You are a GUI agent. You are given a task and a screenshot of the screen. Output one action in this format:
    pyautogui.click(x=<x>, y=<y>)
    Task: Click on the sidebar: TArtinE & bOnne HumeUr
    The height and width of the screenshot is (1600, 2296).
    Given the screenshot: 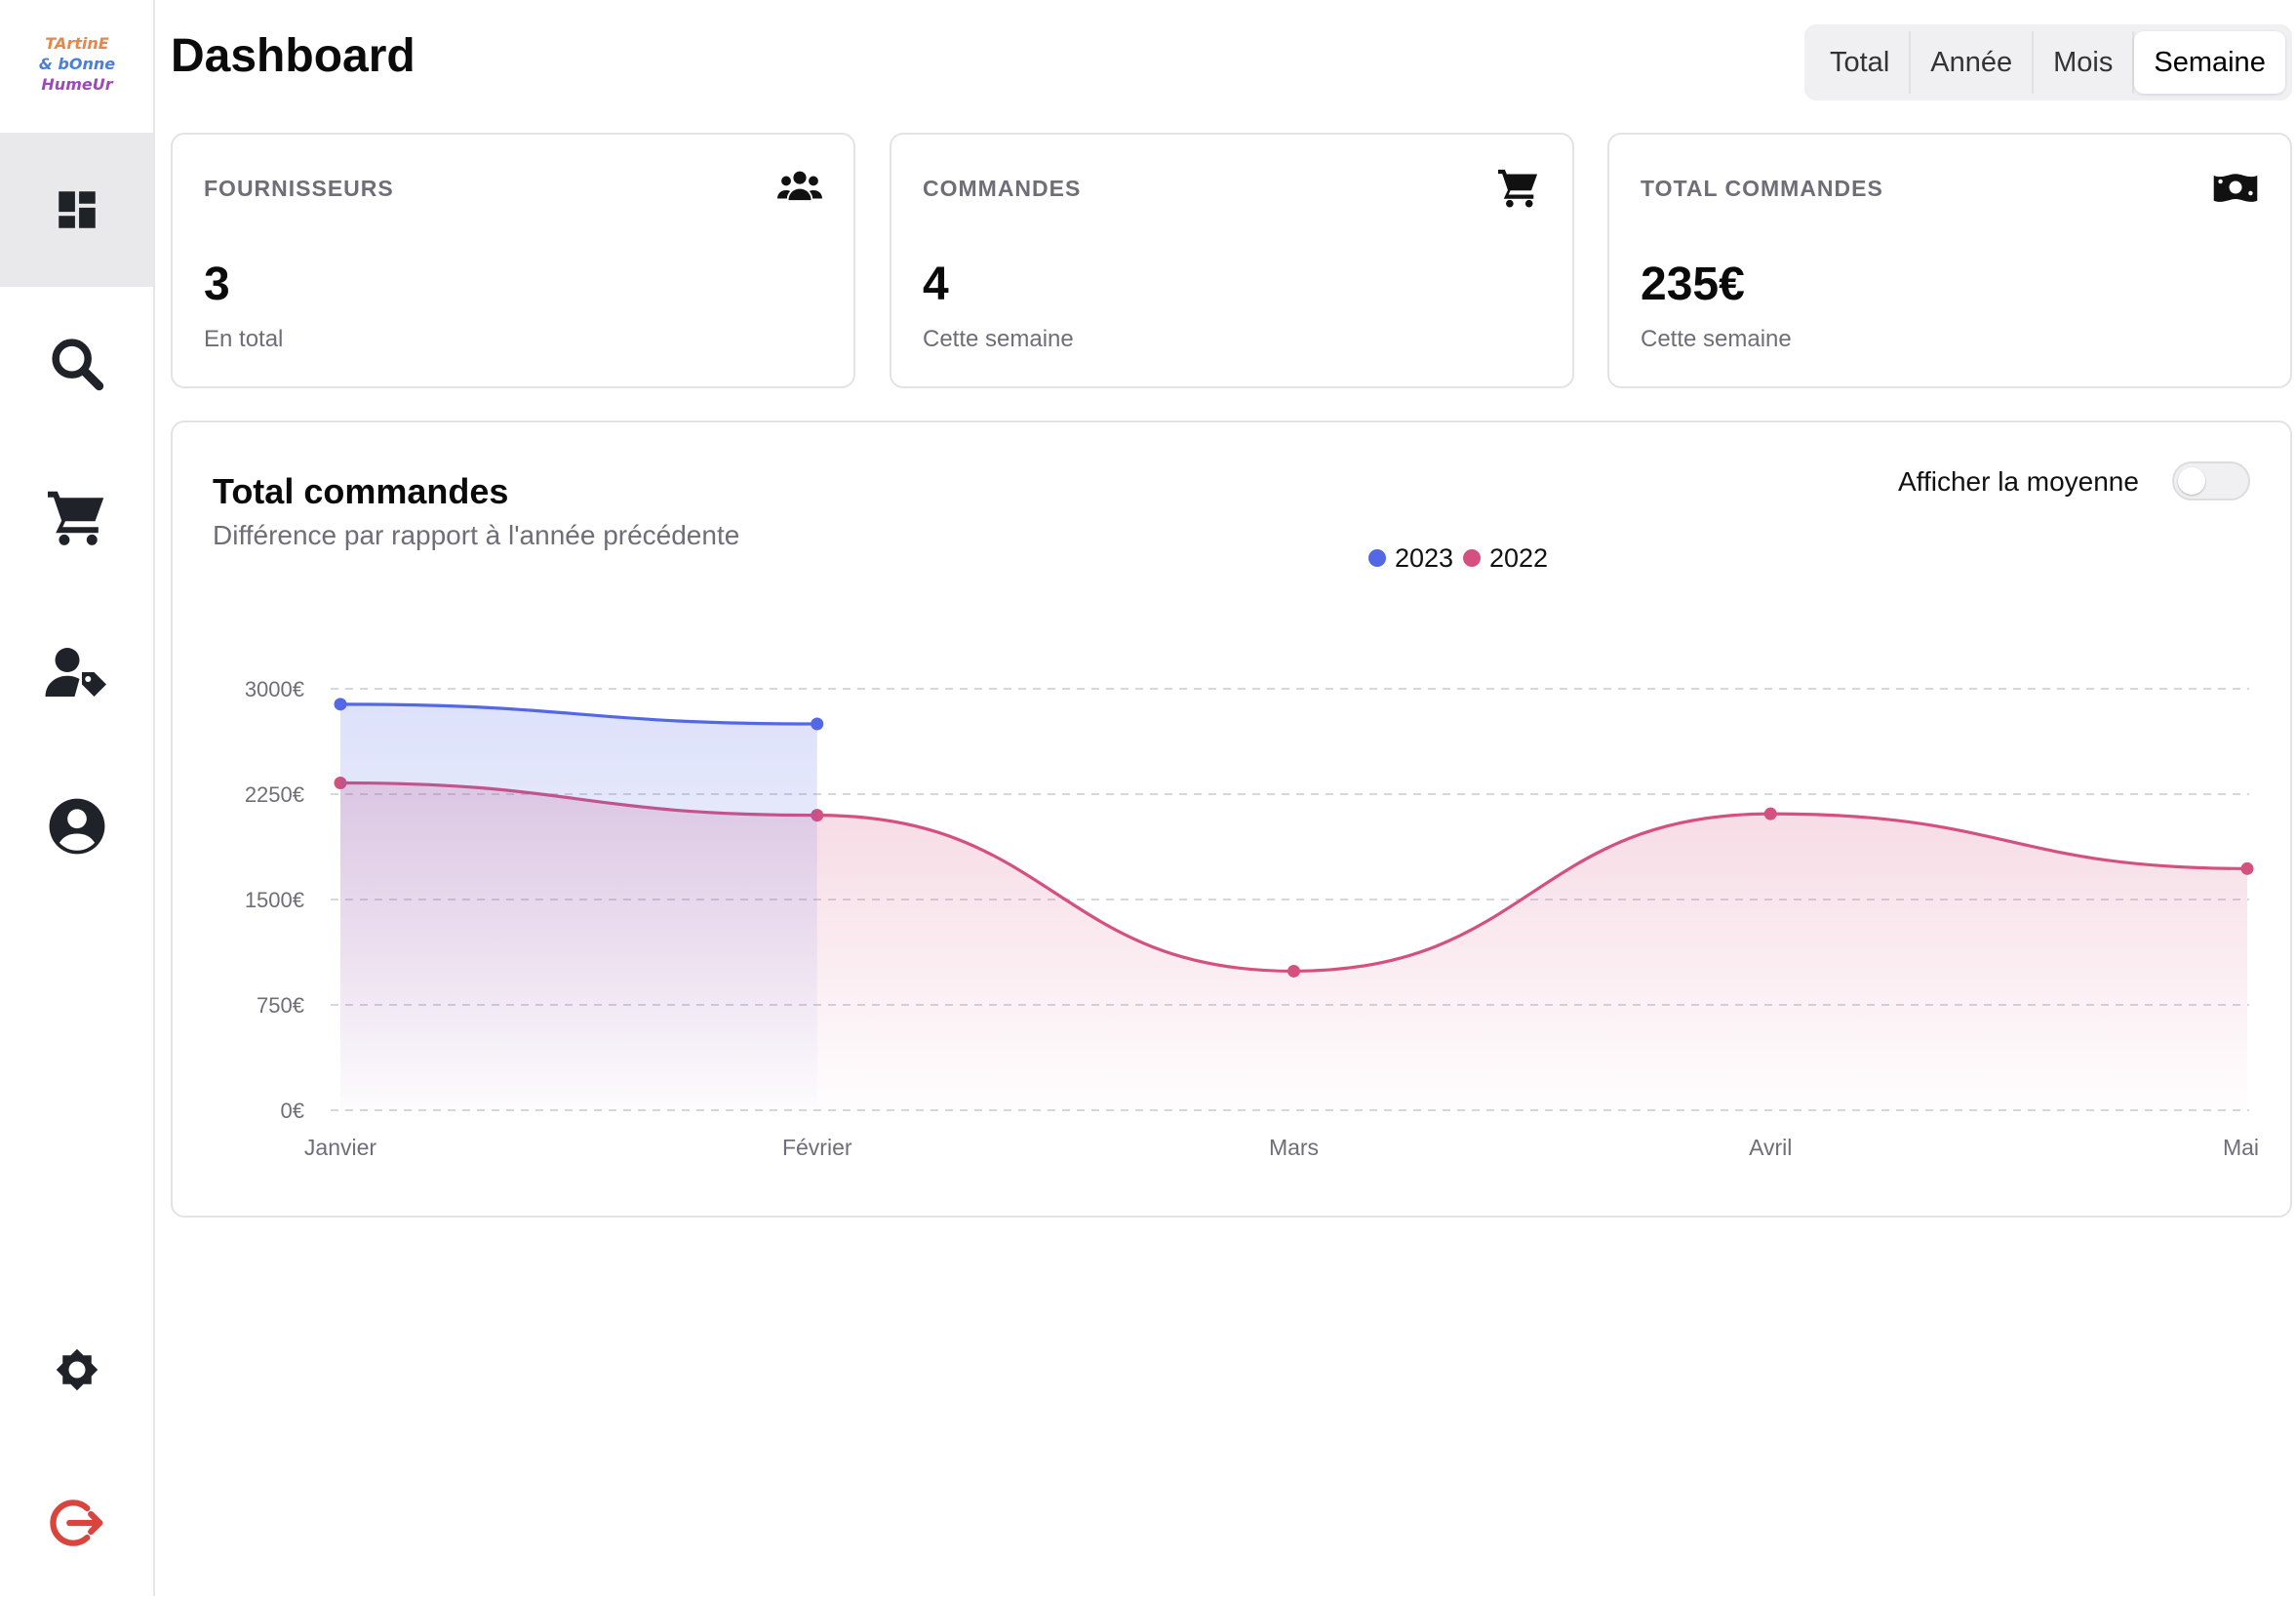 What is the action you would take?
    pyautogui.click(x=77, y=798)
    